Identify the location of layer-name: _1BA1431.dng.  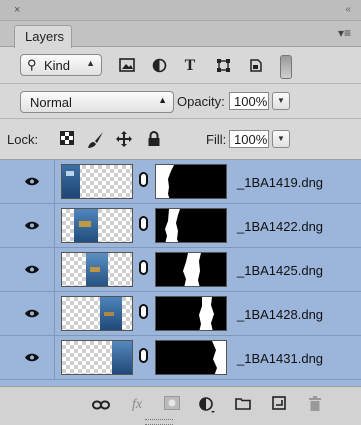
(280, 358).